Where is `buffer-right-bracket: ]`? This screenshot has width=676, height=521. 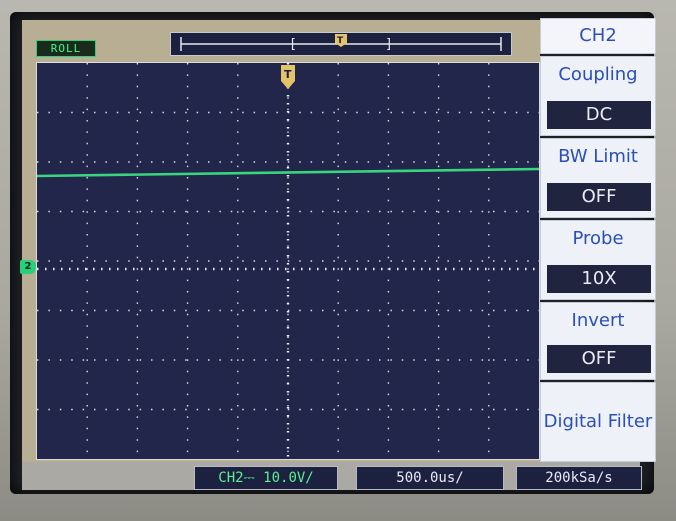 buffer-right-bracket: ] is located at coordinates (389, 44).